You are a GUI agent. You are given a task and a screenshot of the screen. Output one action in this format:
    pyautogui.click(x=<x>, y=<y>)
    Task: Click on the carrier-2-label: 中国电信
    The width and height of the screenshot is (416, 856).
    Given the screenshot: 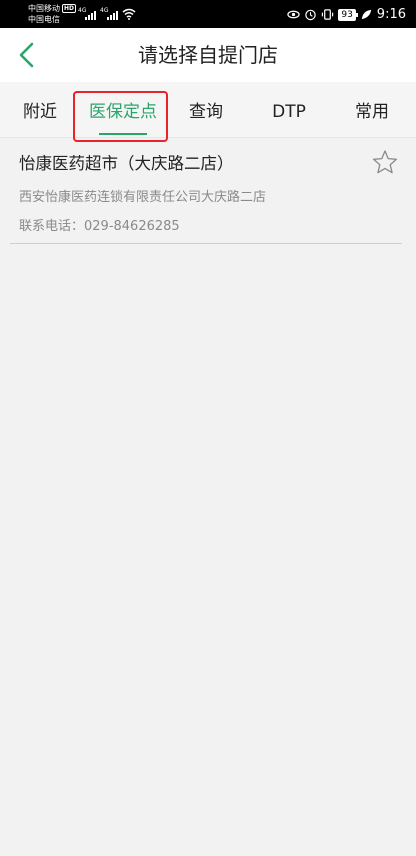 What is the action you would take?
    pyautogui.click(x=44, y=19)
    